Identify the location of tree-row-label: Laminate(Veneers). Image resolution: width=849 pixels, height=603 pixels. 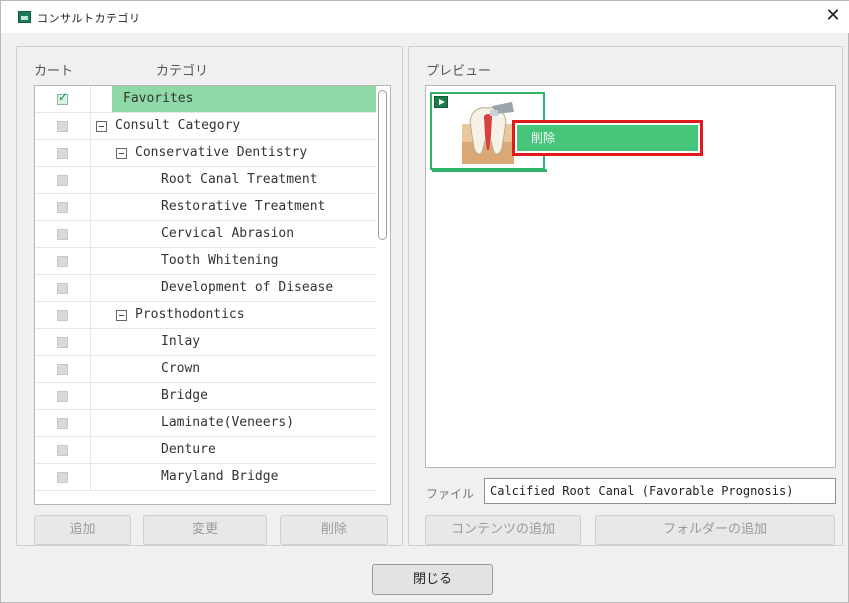
(228, 422).